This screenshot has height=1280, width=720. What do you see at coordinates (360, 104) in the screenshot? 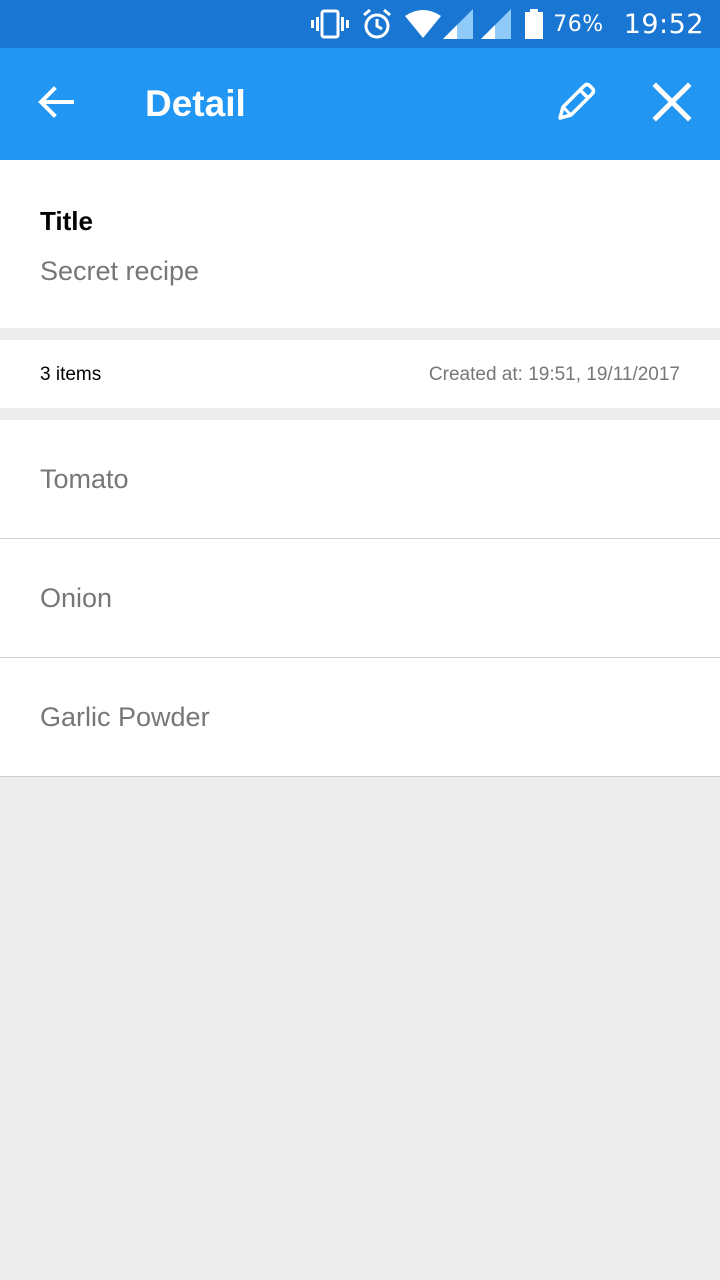
I see `app-bar: Detail` at bounding box center [360, 104].